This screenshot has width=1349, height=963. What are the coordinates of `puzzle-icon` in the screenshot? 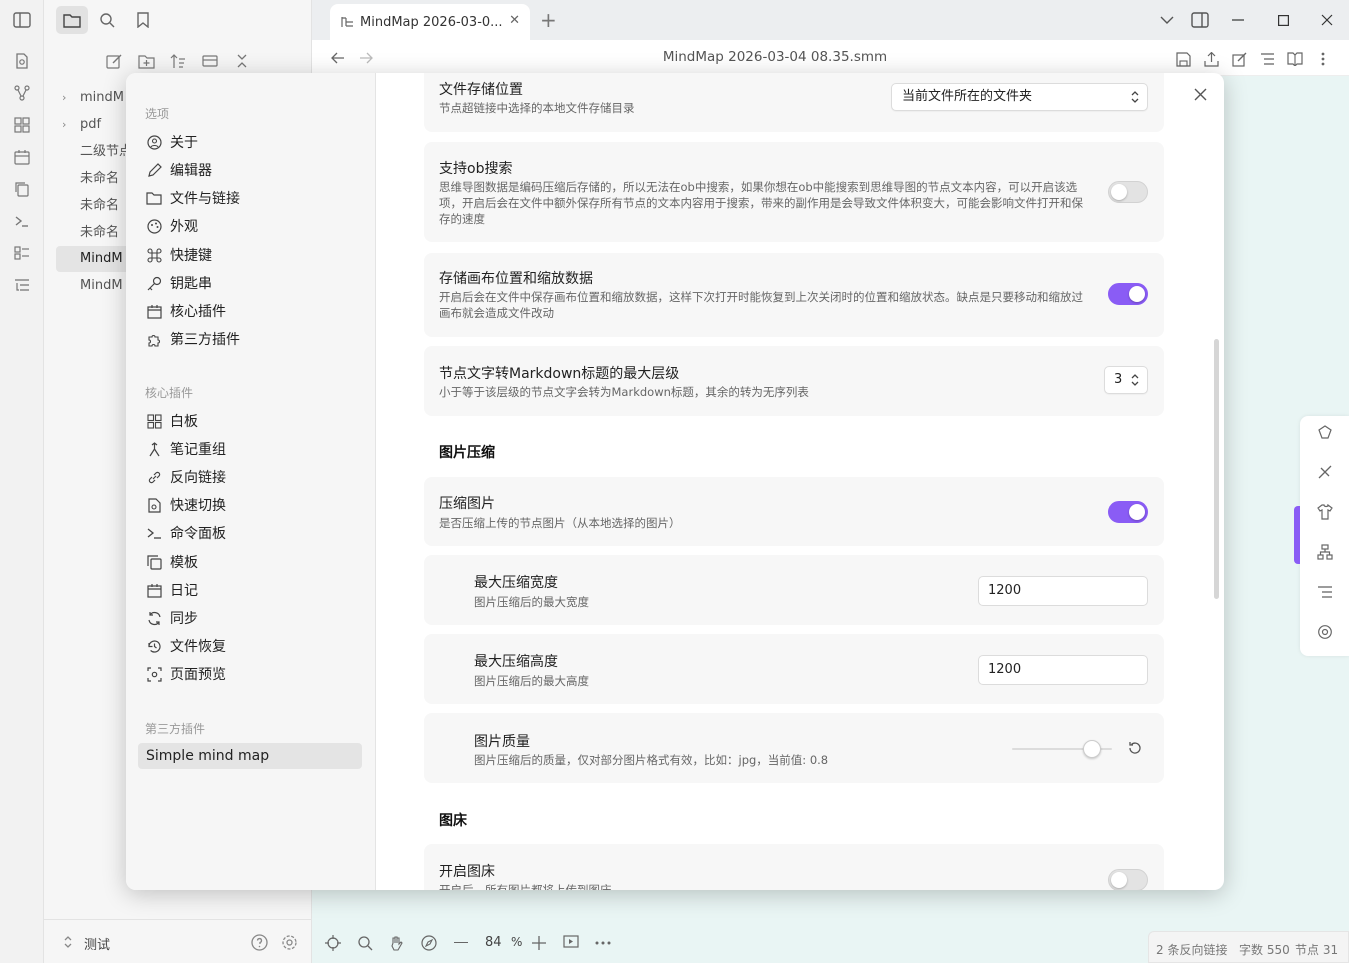 It's located at (154, 339).